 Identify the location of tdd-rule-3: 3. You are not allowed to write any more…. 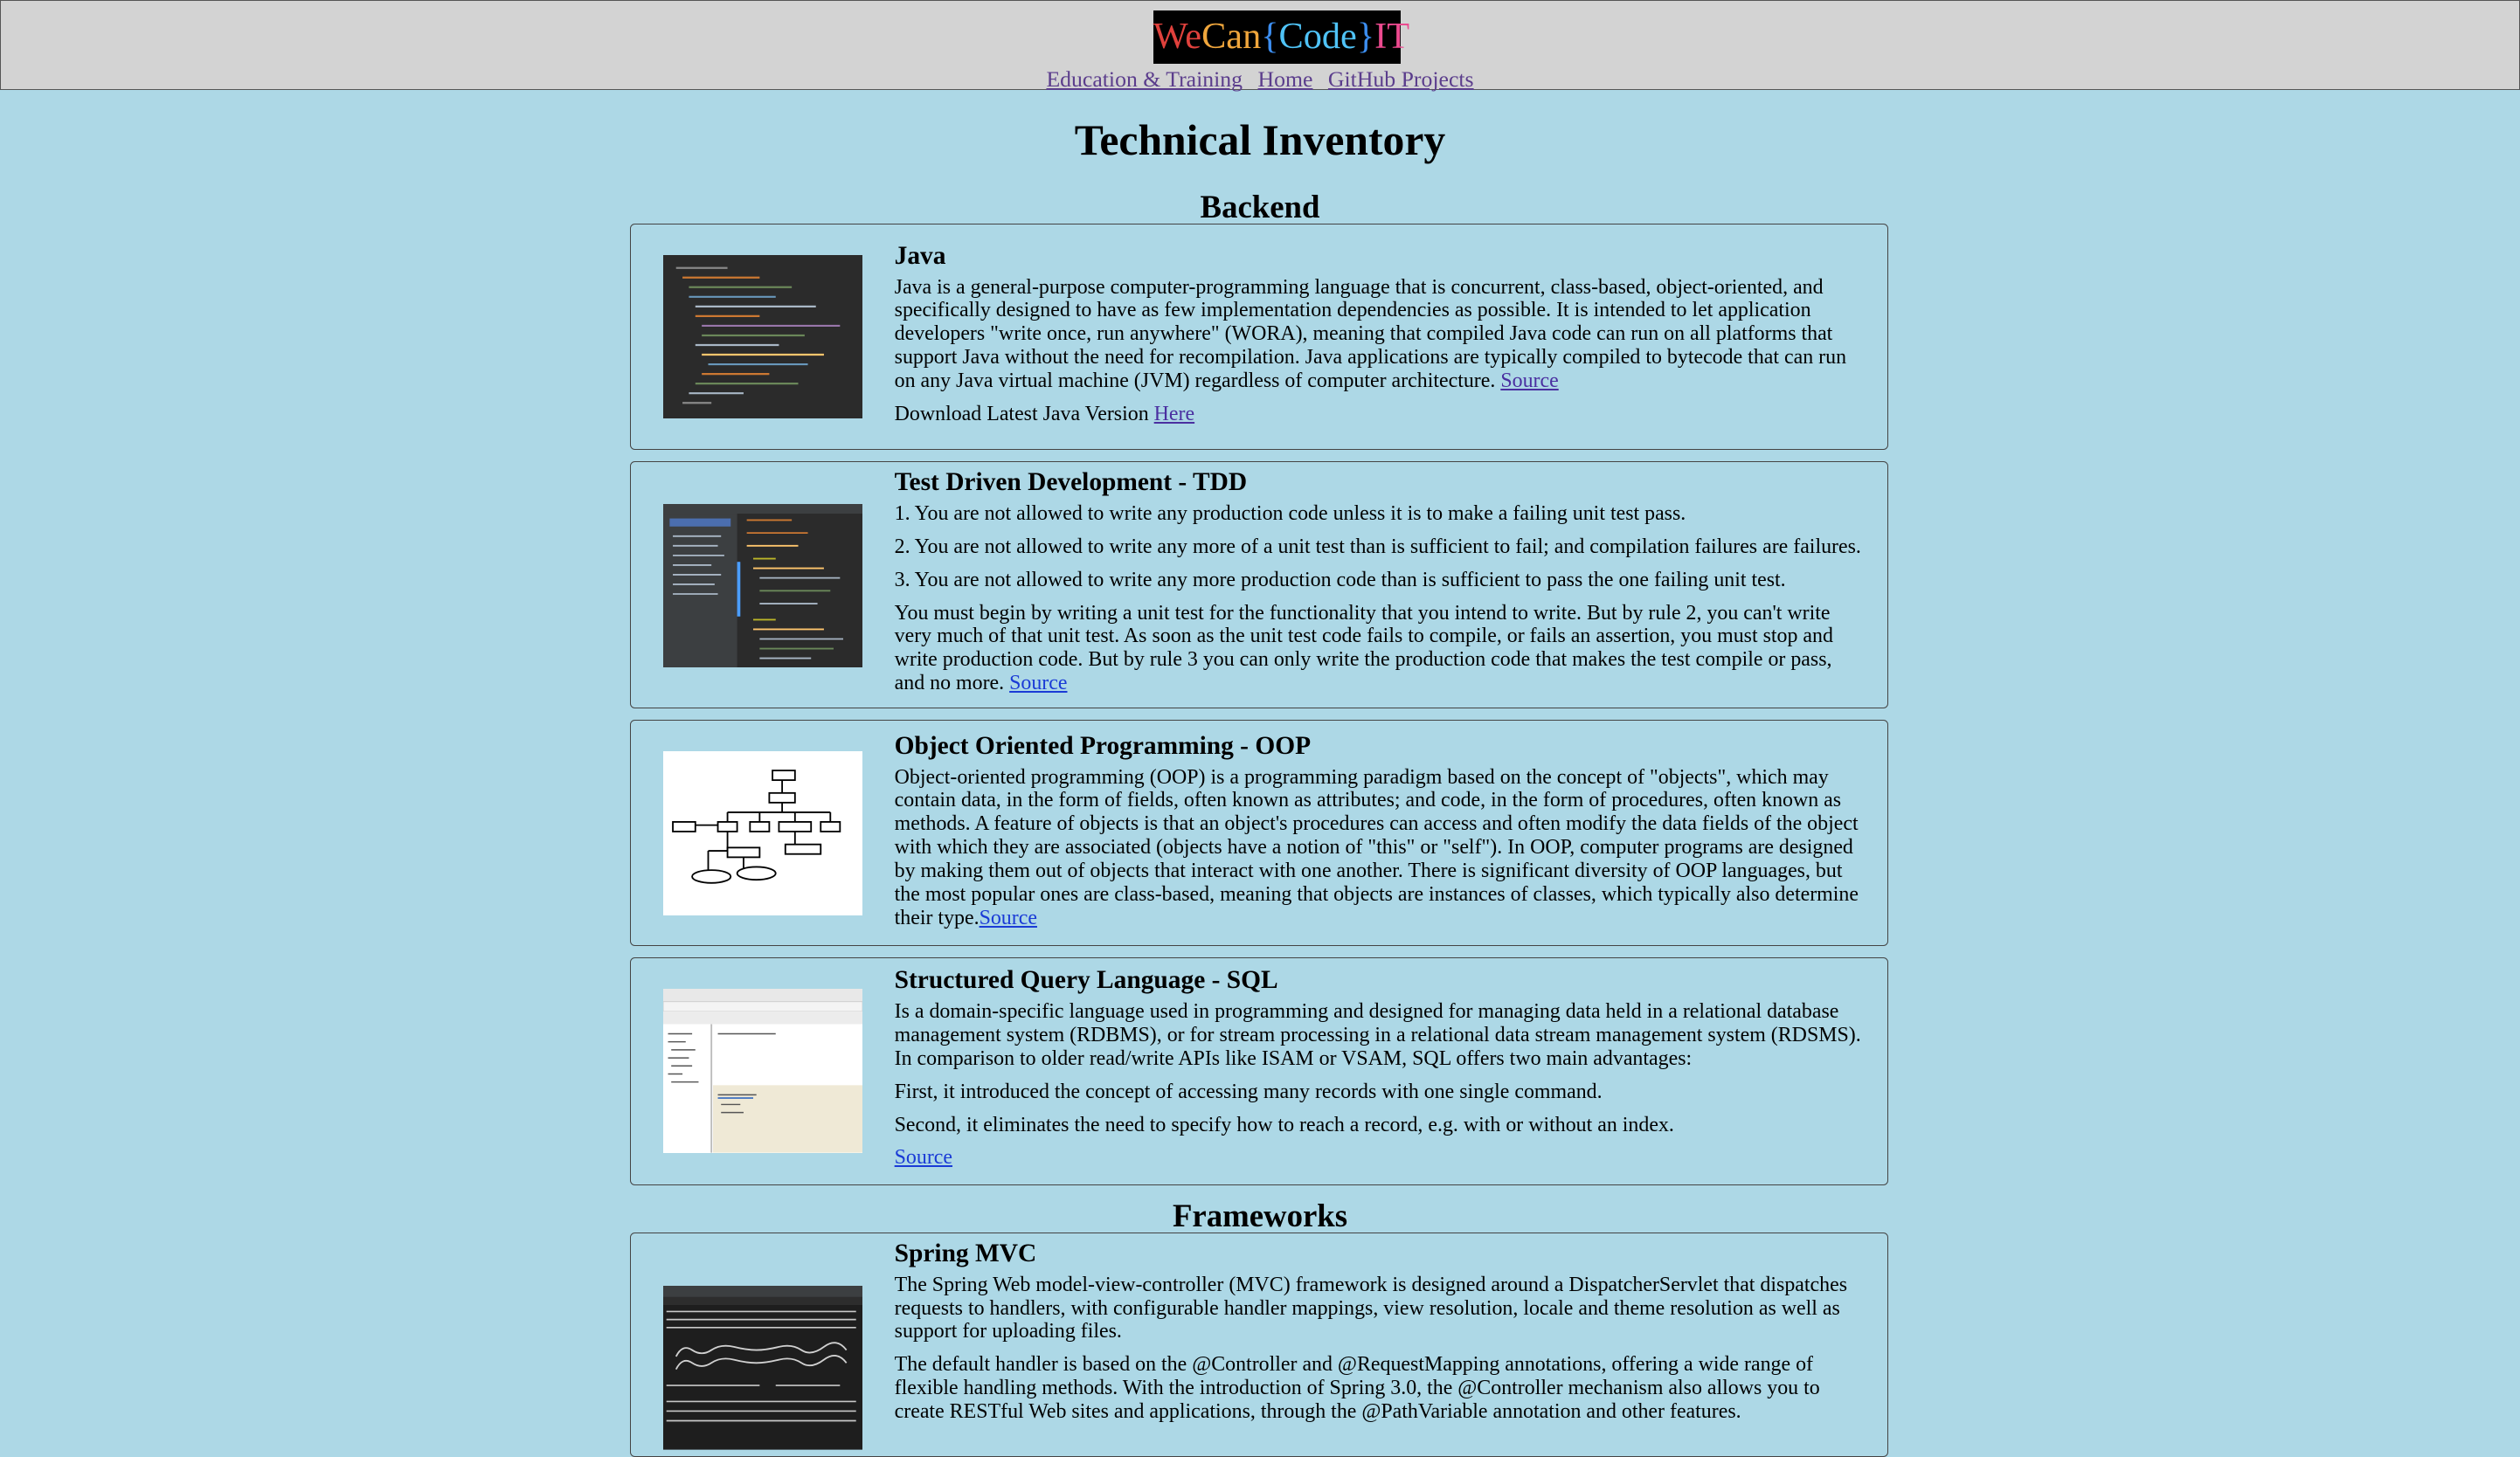
(1340, 579).